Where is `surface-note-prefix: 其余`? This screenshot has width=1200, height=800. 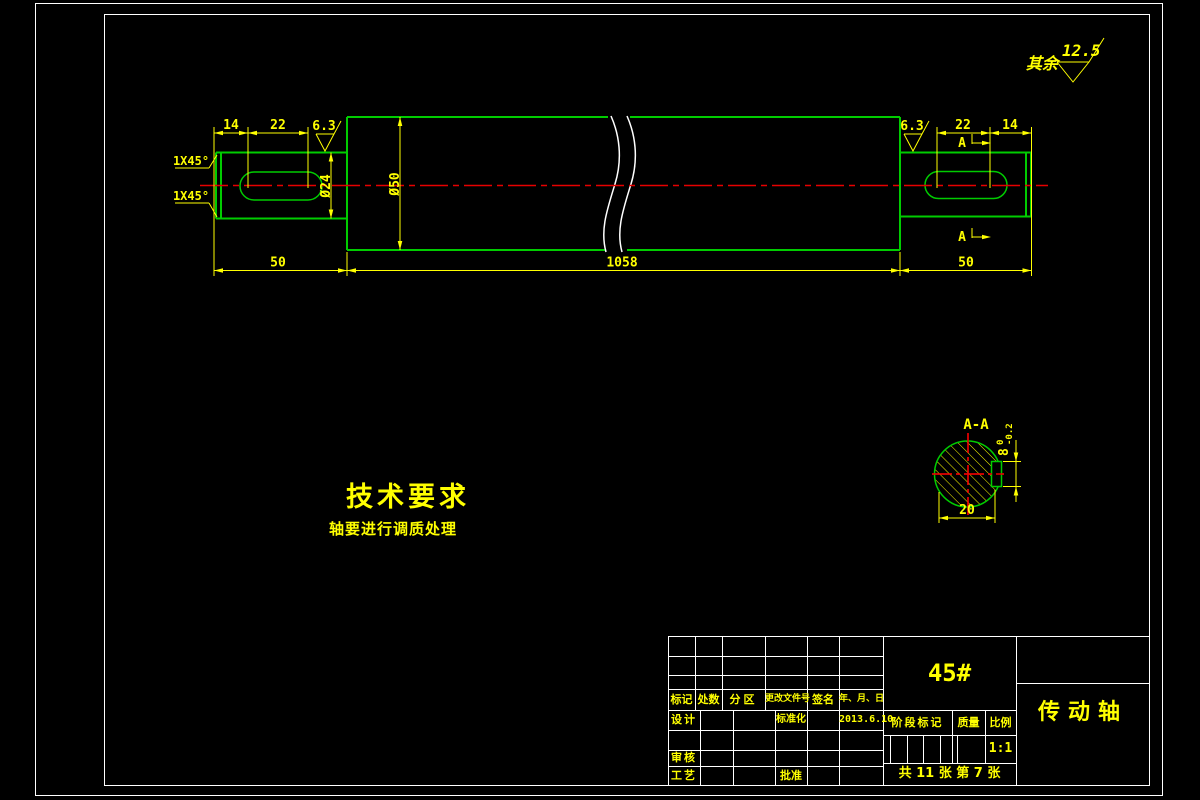 surface-note-prefix: 其余 is located at coordinates (1042, 63).